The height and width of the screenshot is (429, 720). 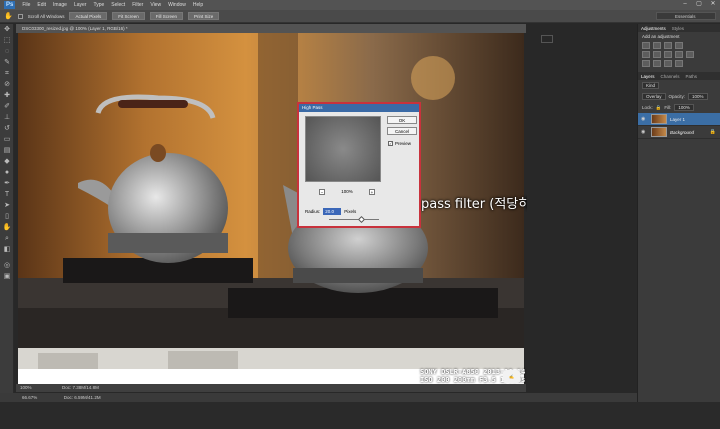 What do you see at coordinates (7, 62) in the screenshot?
I see `quick-select-tool-icon: ✎` at bounding box center [7, 62].